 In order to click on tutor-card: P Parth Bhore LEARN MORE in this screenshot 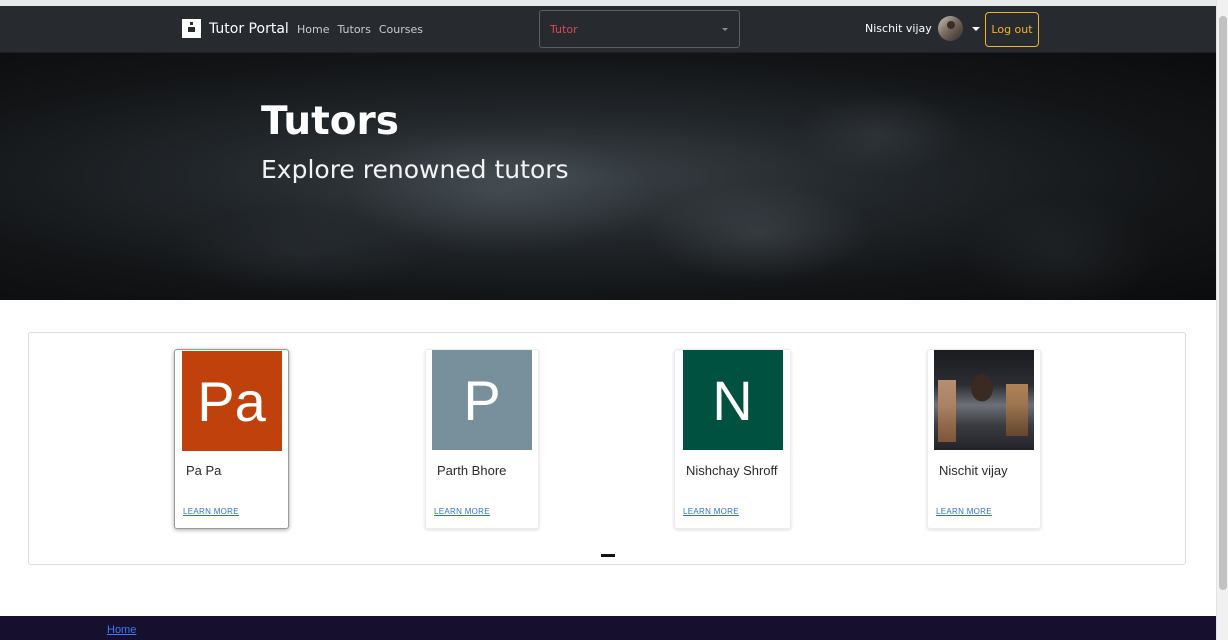, I will do `click(482, 439)`.